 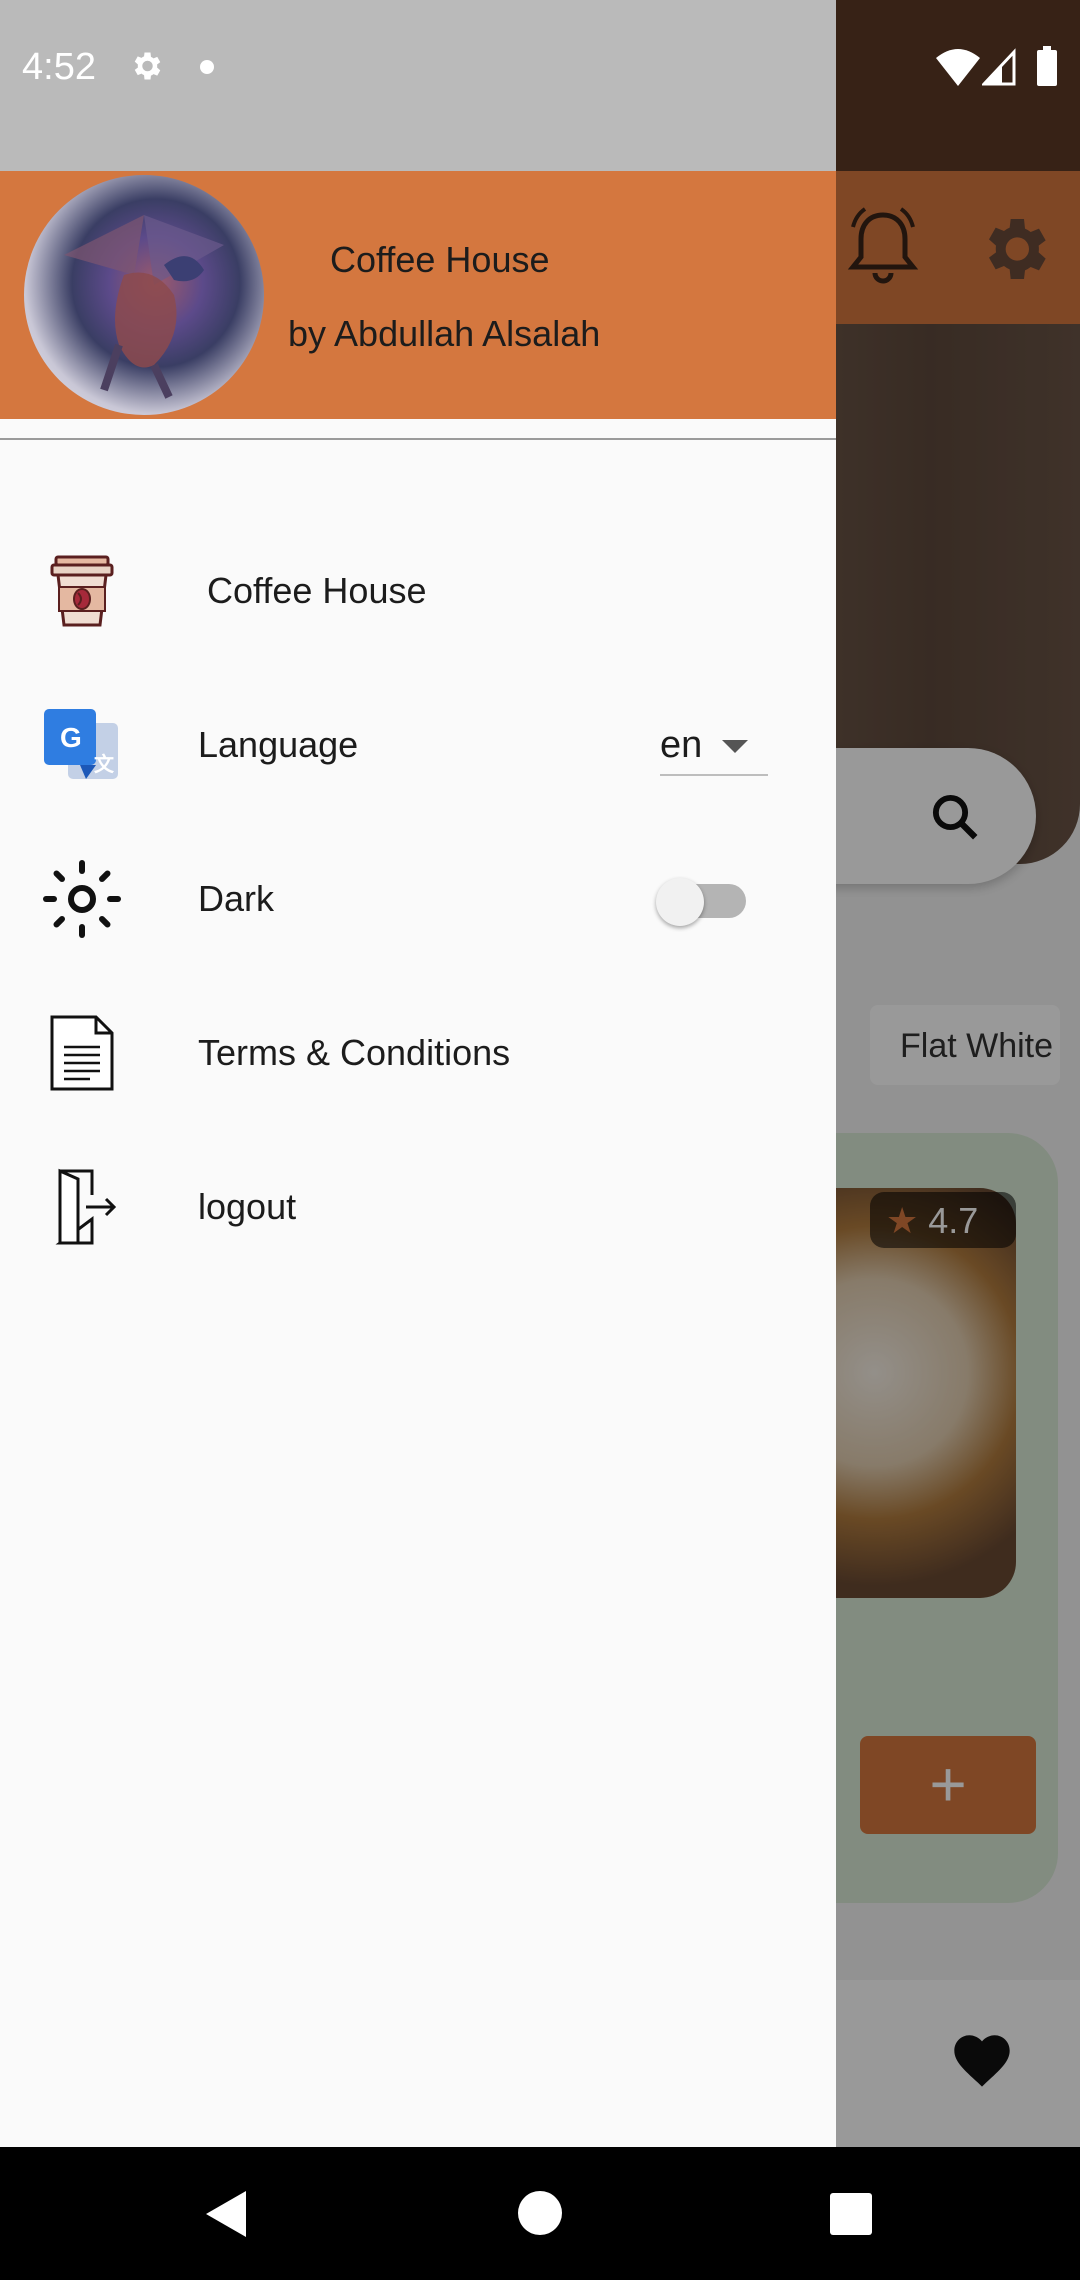 I want to click on notification-dot, so click(x=207, y=67).